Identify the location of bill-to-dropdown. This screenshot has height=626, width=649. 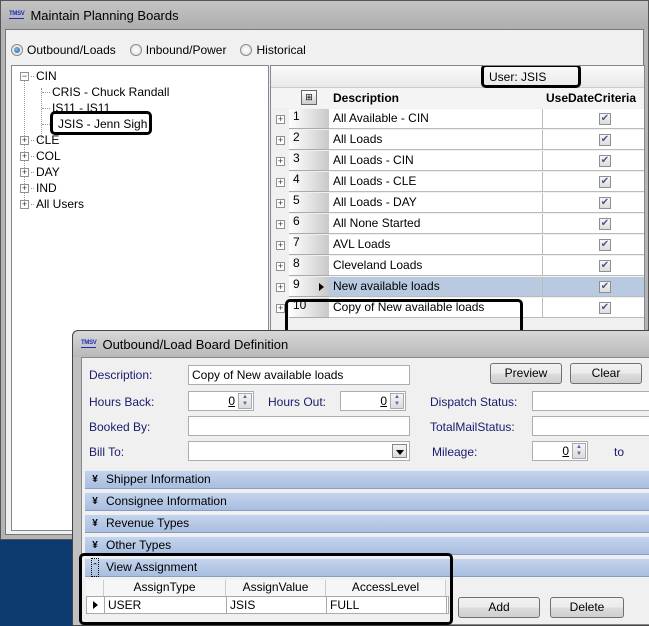
(299, 451).